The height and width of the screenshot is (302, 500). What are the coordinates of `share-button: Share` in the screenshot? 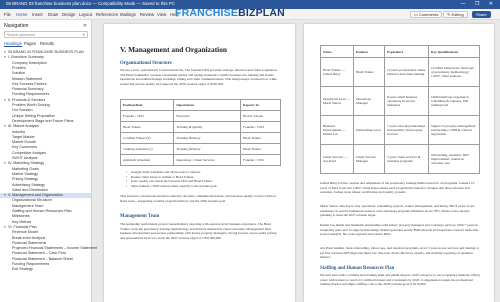 It's located at (481, 14).